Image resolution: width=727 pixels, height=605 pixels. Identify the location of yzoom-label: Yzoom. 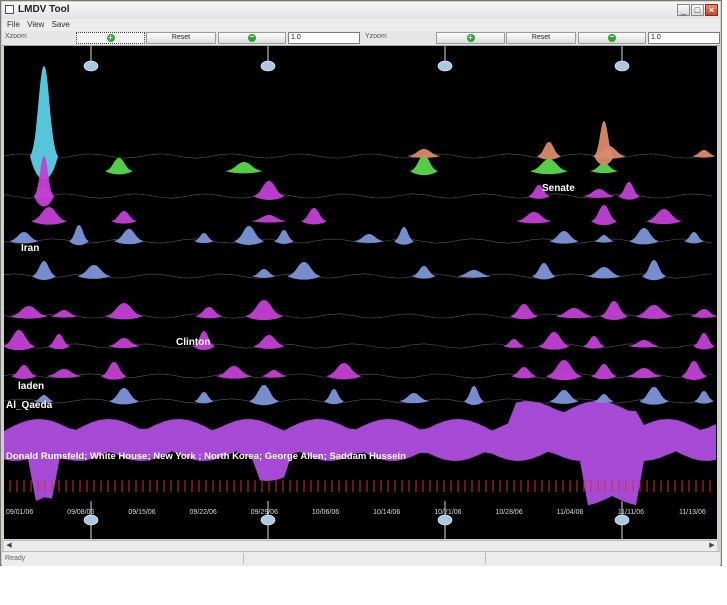
(376, 36).